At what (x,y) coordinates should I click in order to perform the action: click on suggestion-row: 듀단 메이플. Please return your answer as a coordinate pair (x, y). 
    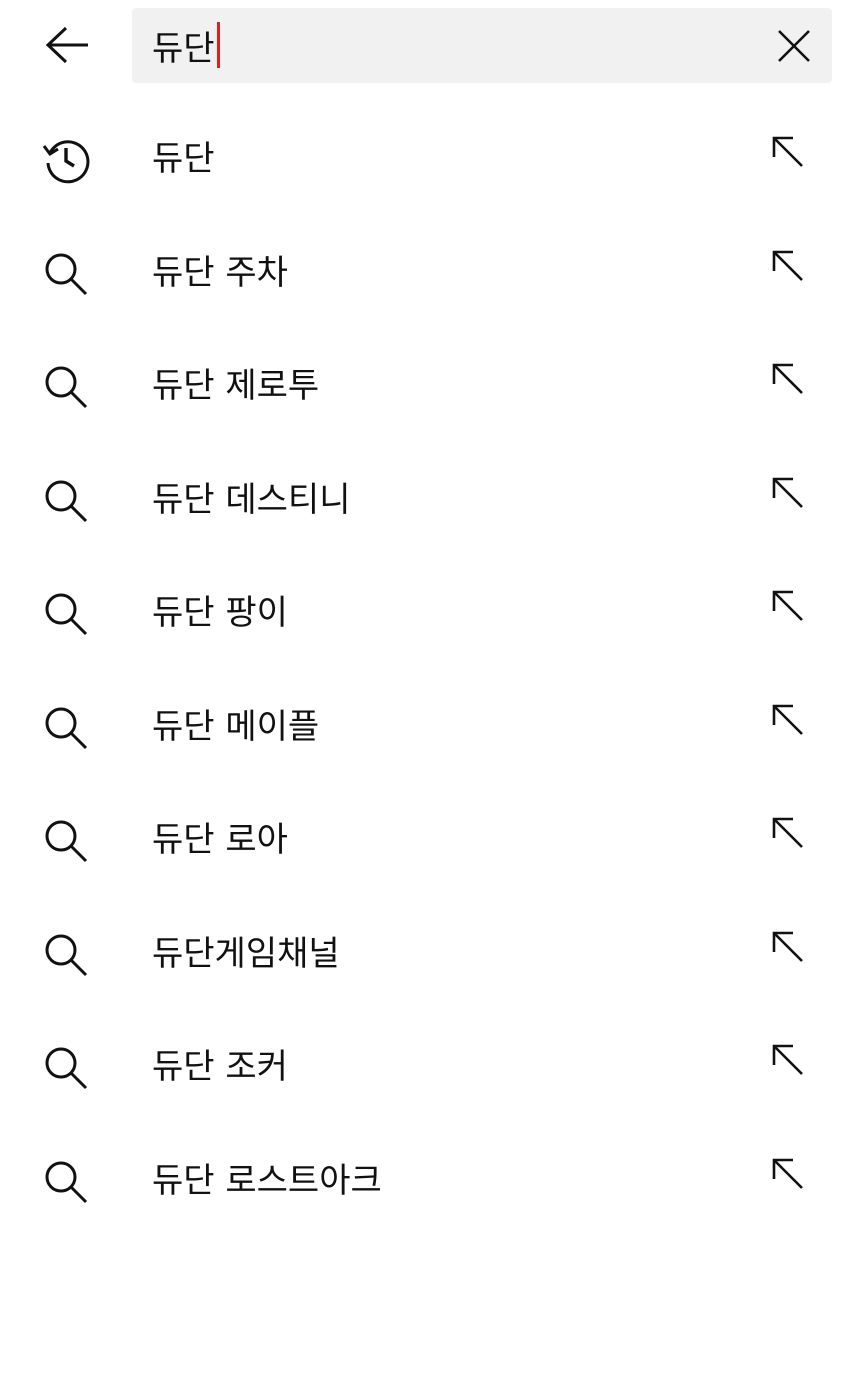
    Looking at the image, I should click on (425, 727).